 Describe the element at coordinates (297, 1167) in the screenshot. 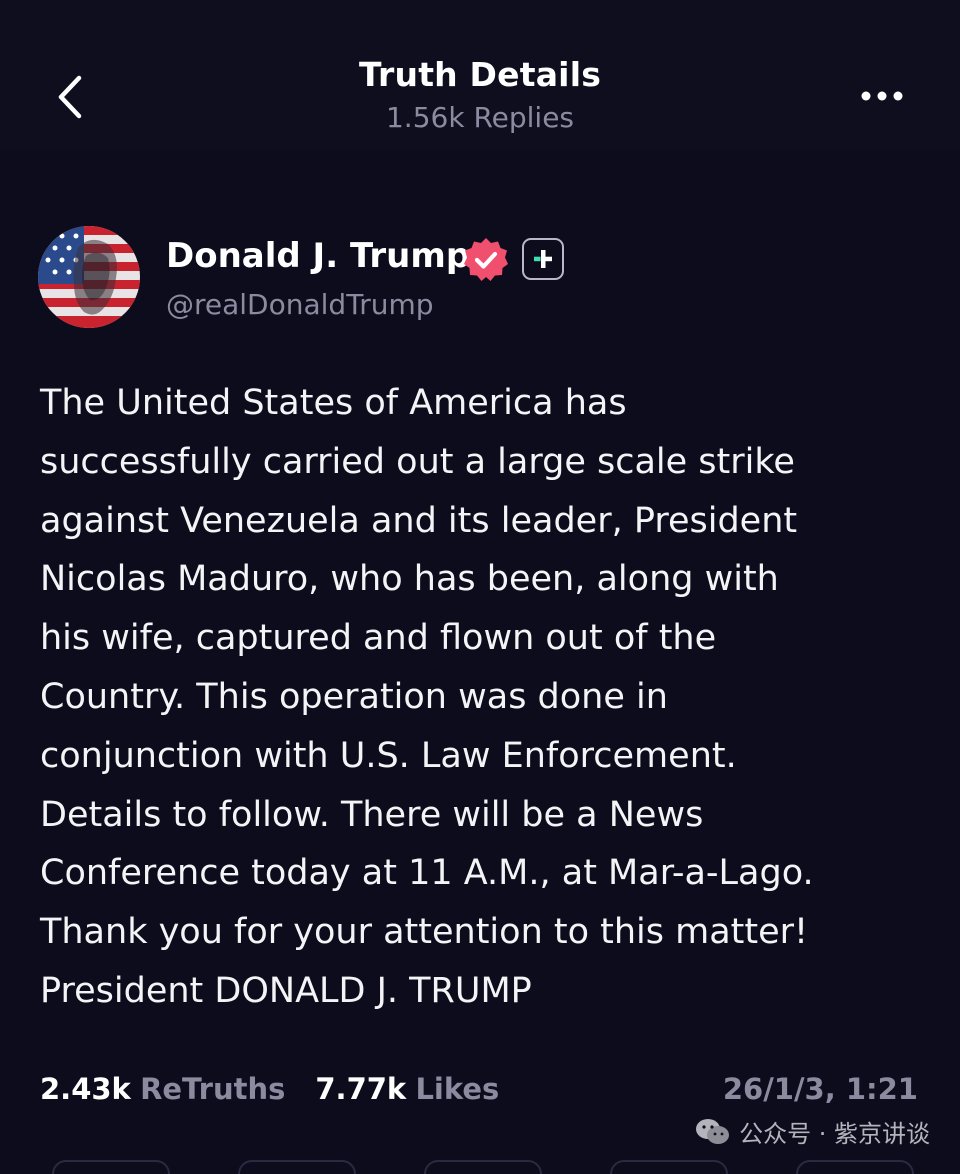

I see `retruth-action` at that location.